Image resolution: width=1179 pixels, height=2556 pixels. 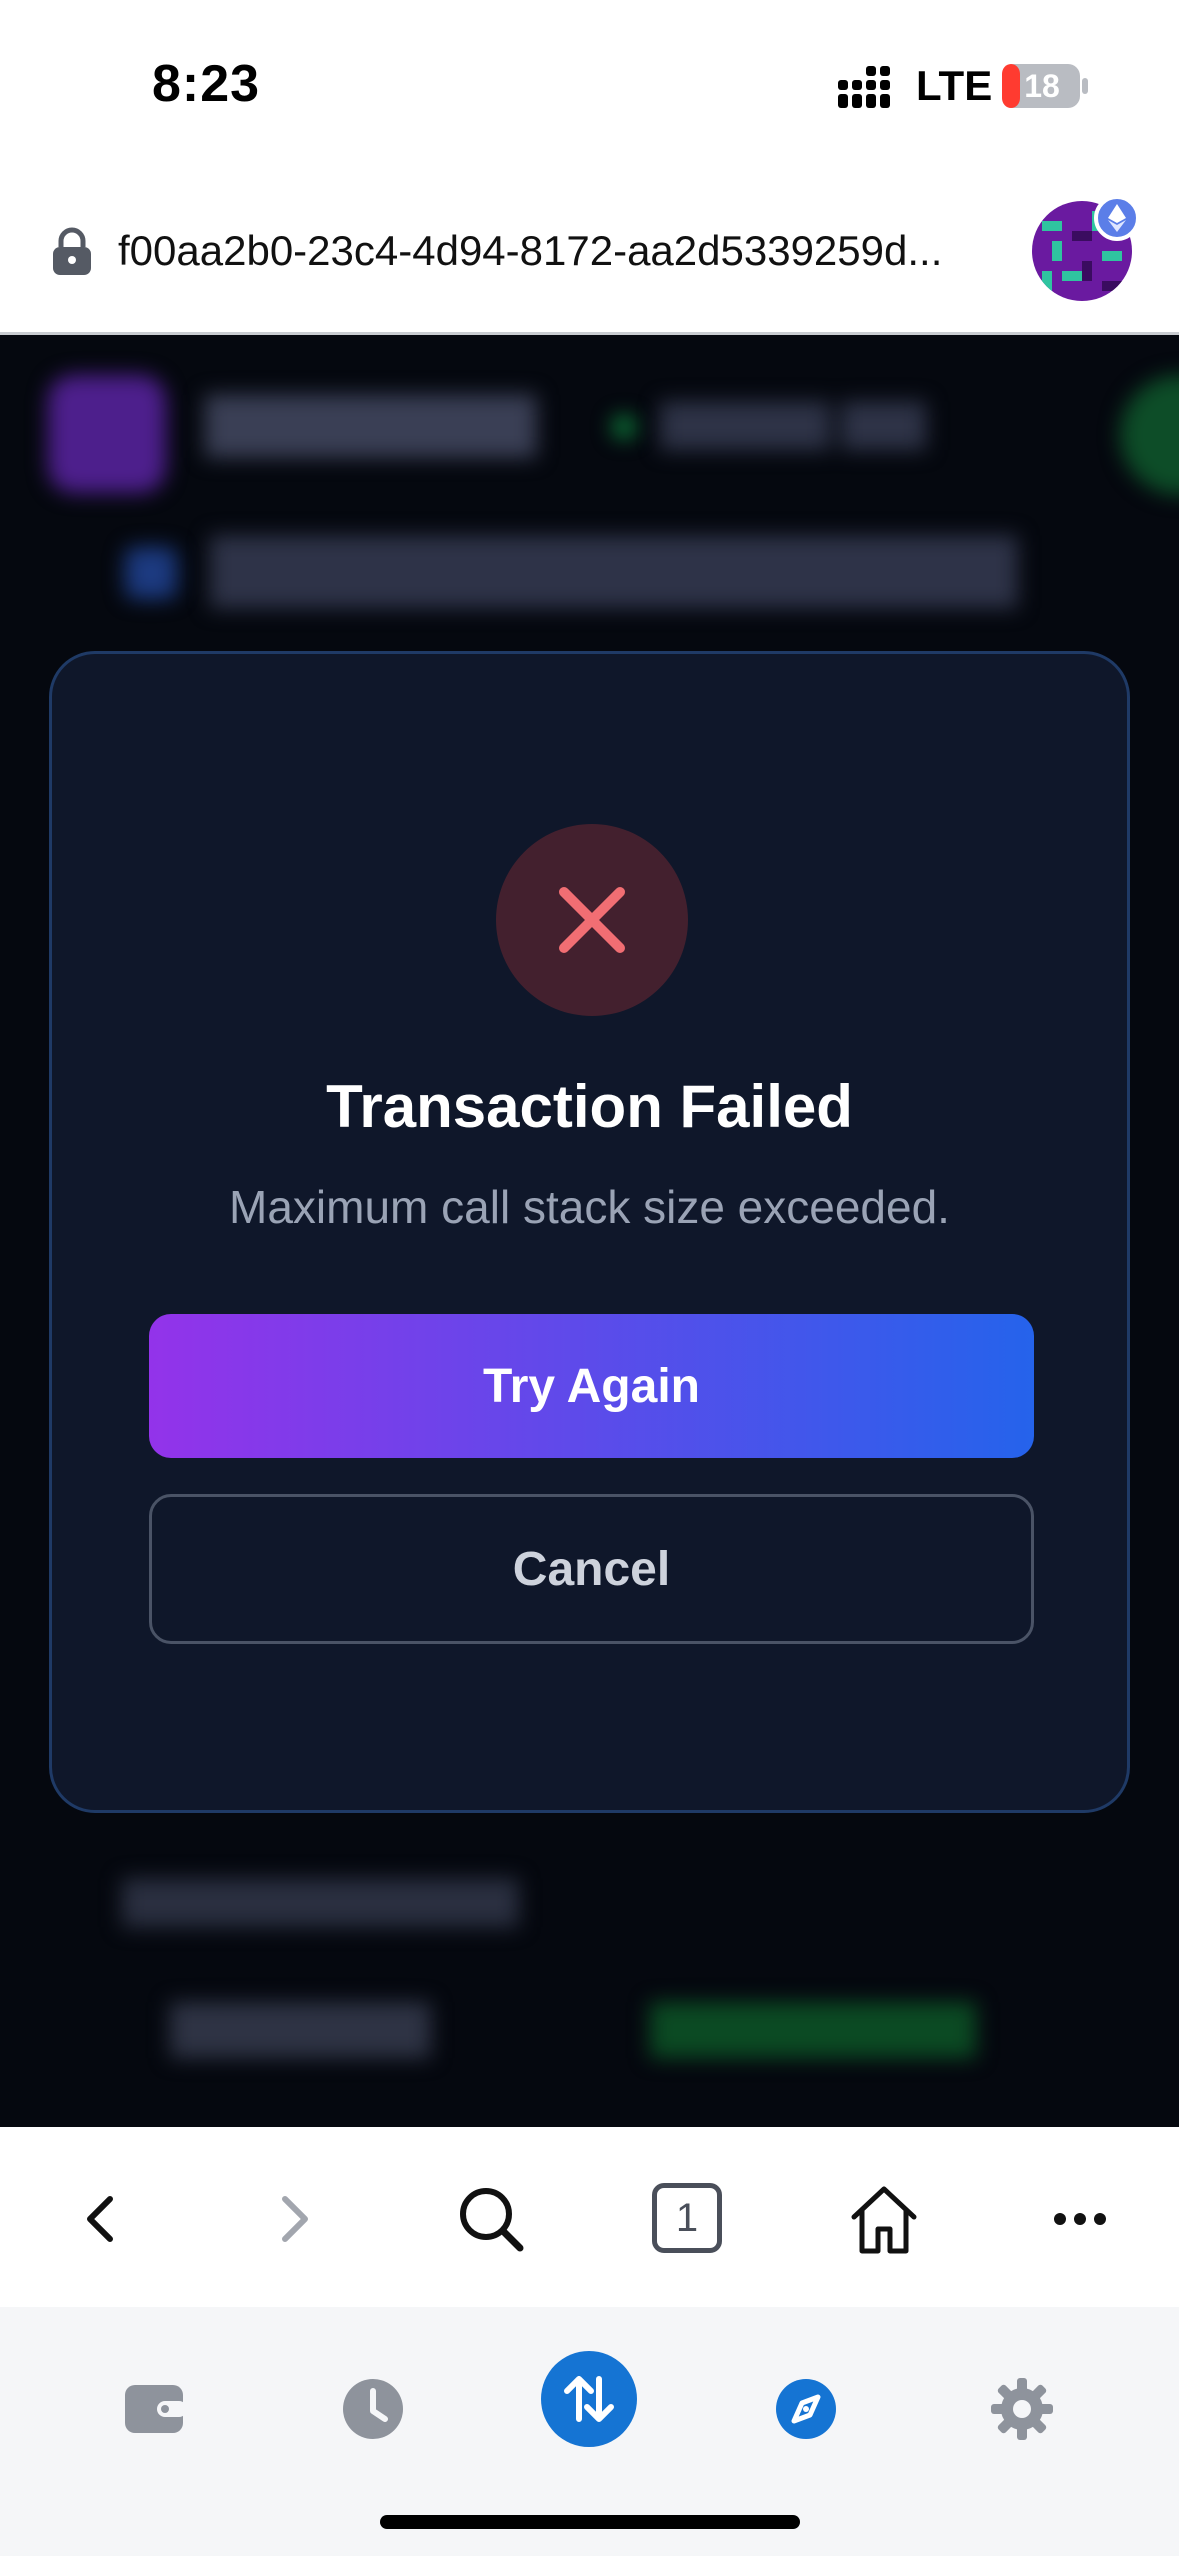 I want to click on browser-toolbar: 1, so click(x=589, y=2217).